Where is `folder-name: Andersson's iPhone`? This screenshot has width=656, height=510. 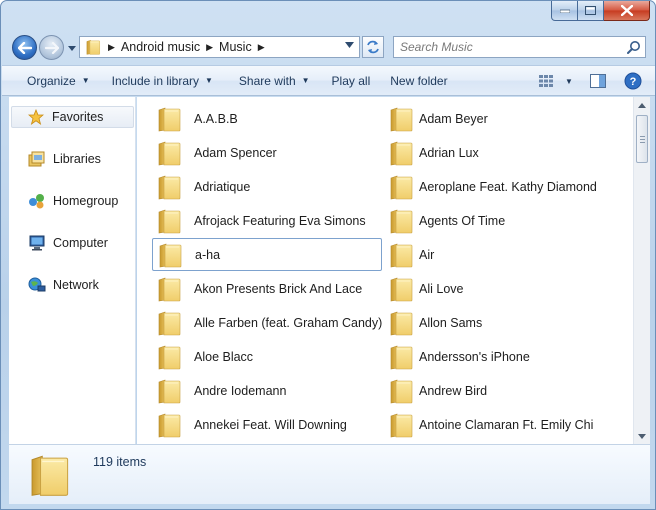 folder-name: Andersson's iPhone is located at coordinates (474, 356).